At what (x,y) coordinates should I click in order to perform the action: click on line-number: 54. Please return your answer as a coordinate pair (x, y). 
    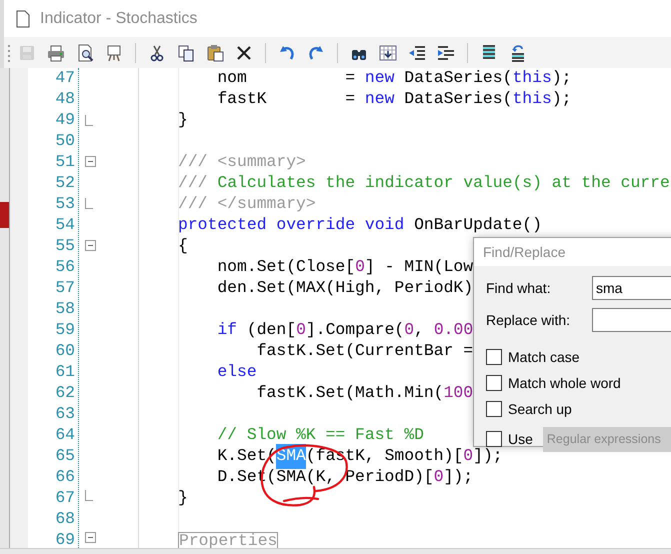
    Looking at the image, I should click on (65, 225).